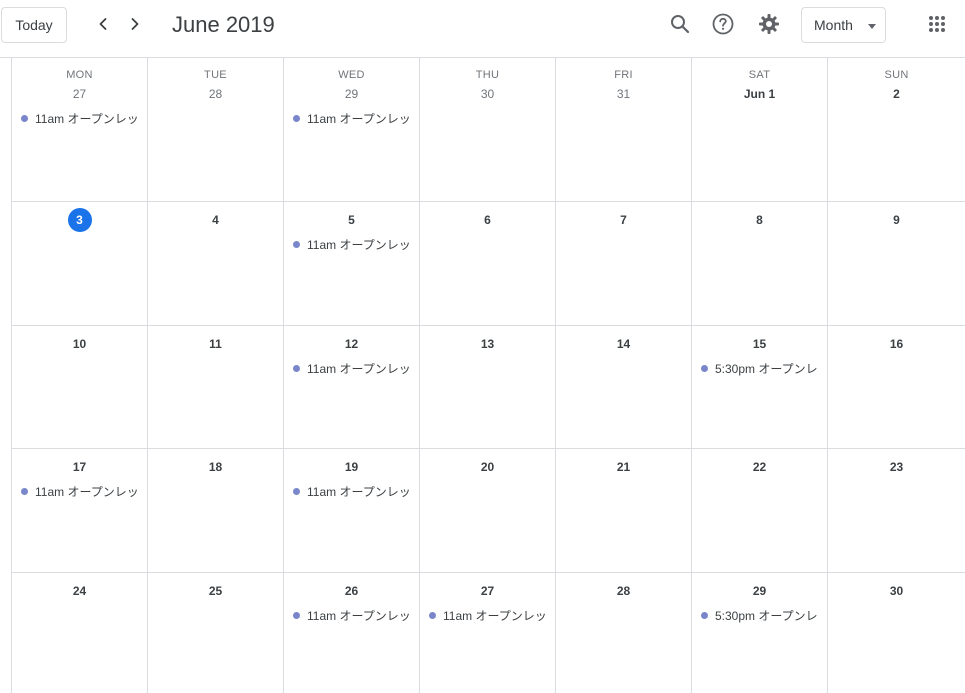  I want to click on day-cell: 29 5:30pm オープンレ, so click(760, 633).